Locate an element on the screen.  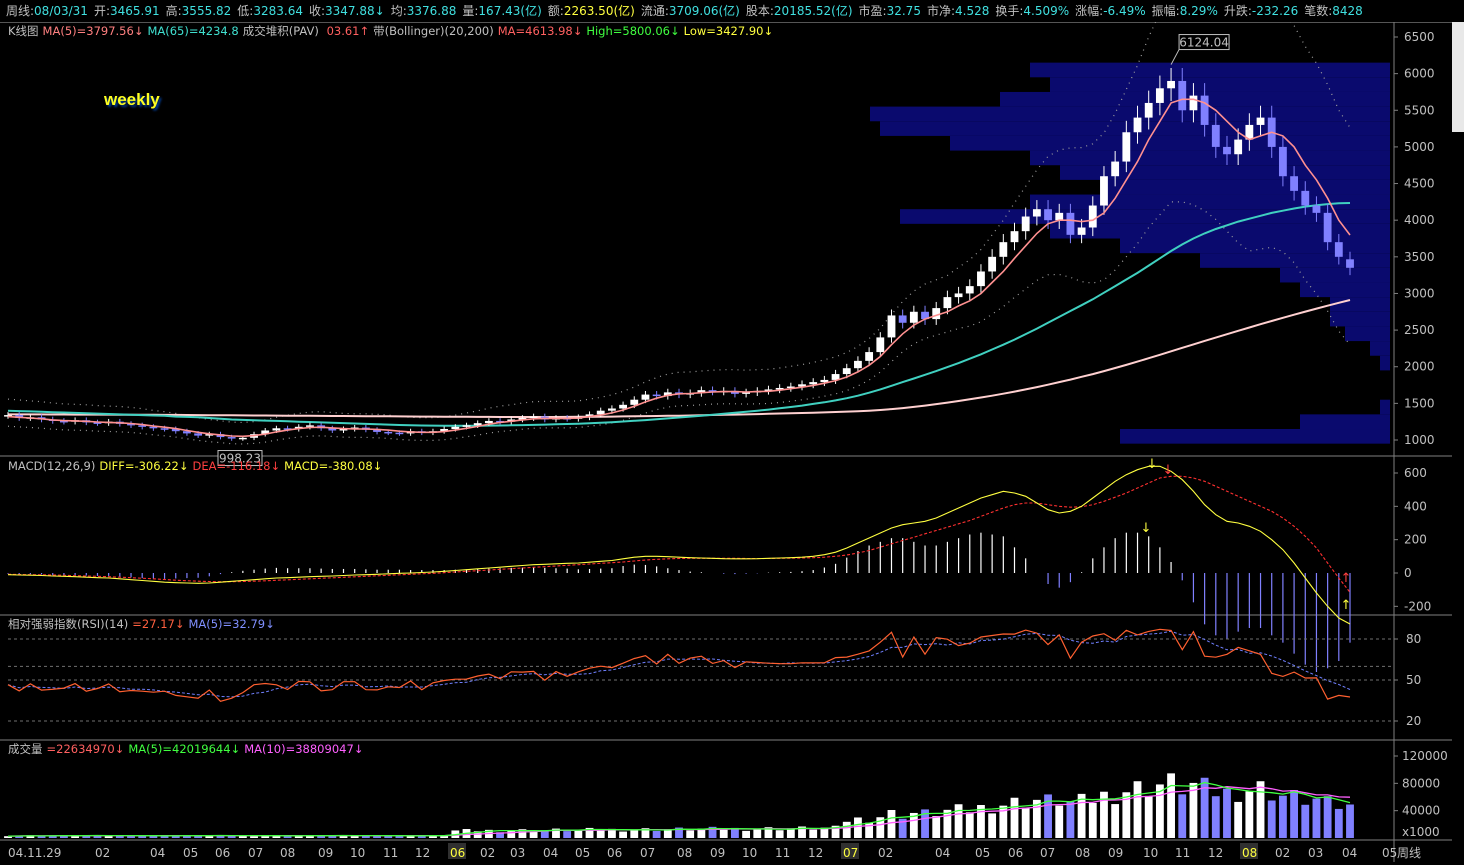
x-axis-label: 09 is located at coordinates (1115, 853).